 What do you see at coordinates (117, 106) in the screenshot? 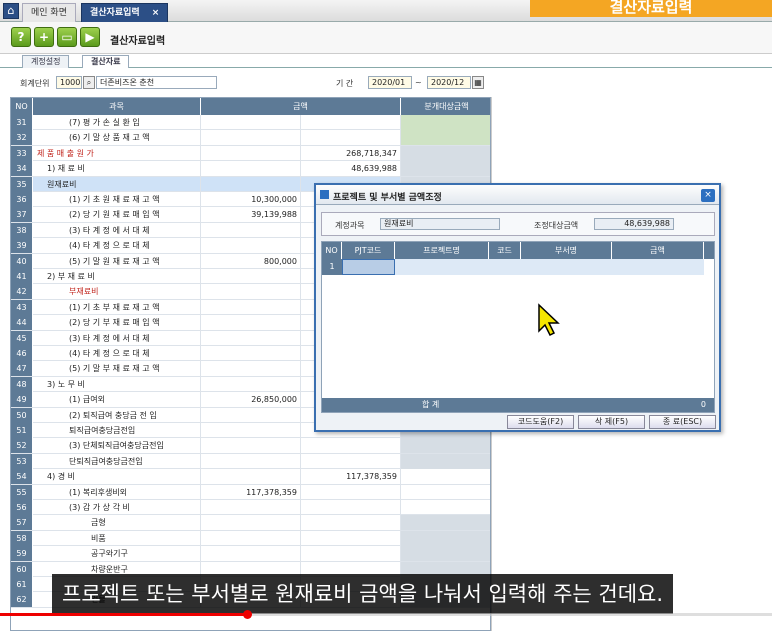
I see `header-subject: 과목` at bounding box center [117, 106].